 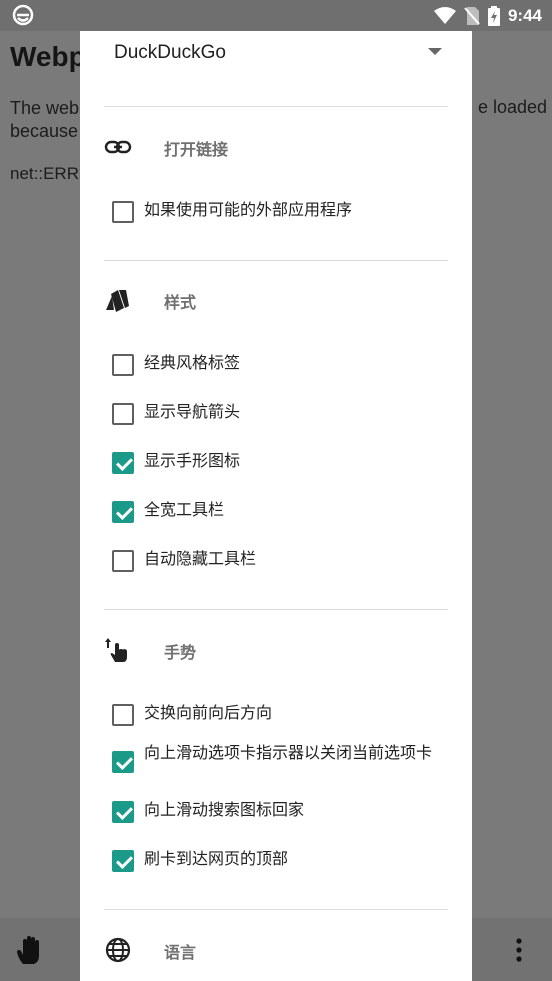 What do you see at coordinates (116, 650) in the screenshot?
I see `swipe-gesture-icon` at bounding box center [116, 650].